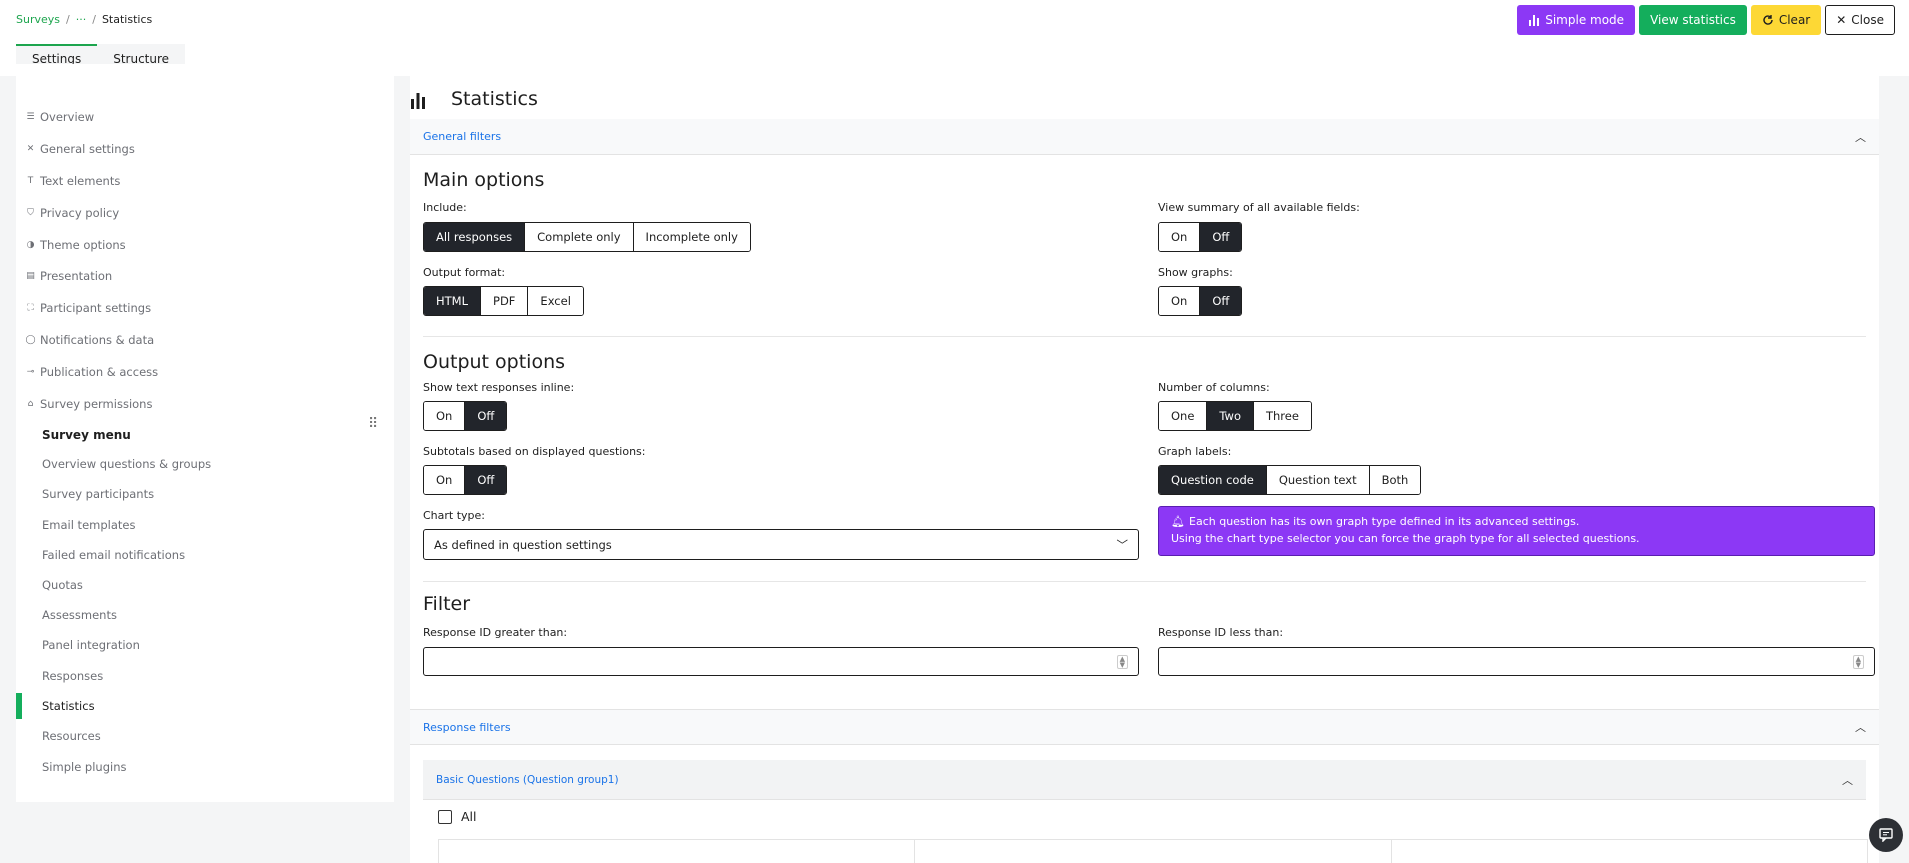 Image resolution: width=1909 pixels, height=863 pixels. Describe the element at coordinates (1144, 727) in the screenshot. I see `response-filters-header: Response filters ︿` at that location.